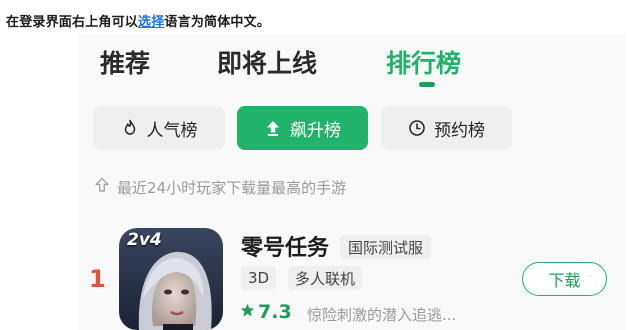 This screenshot has height=330, width=631. What do you see at coordinates (386, 247) in the screenshot?
I see `server-badge: 国际测试服` at bounding box center [386, 247].